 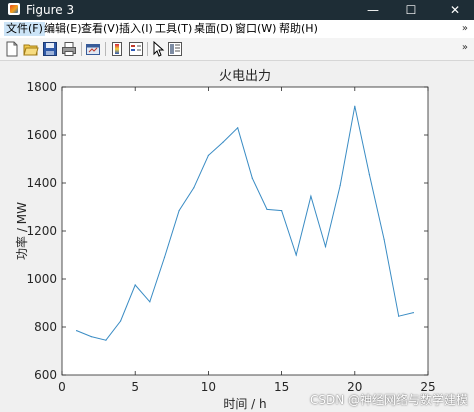 I want to click on menu-window: 窗口(W), so click(x=255, y=29).